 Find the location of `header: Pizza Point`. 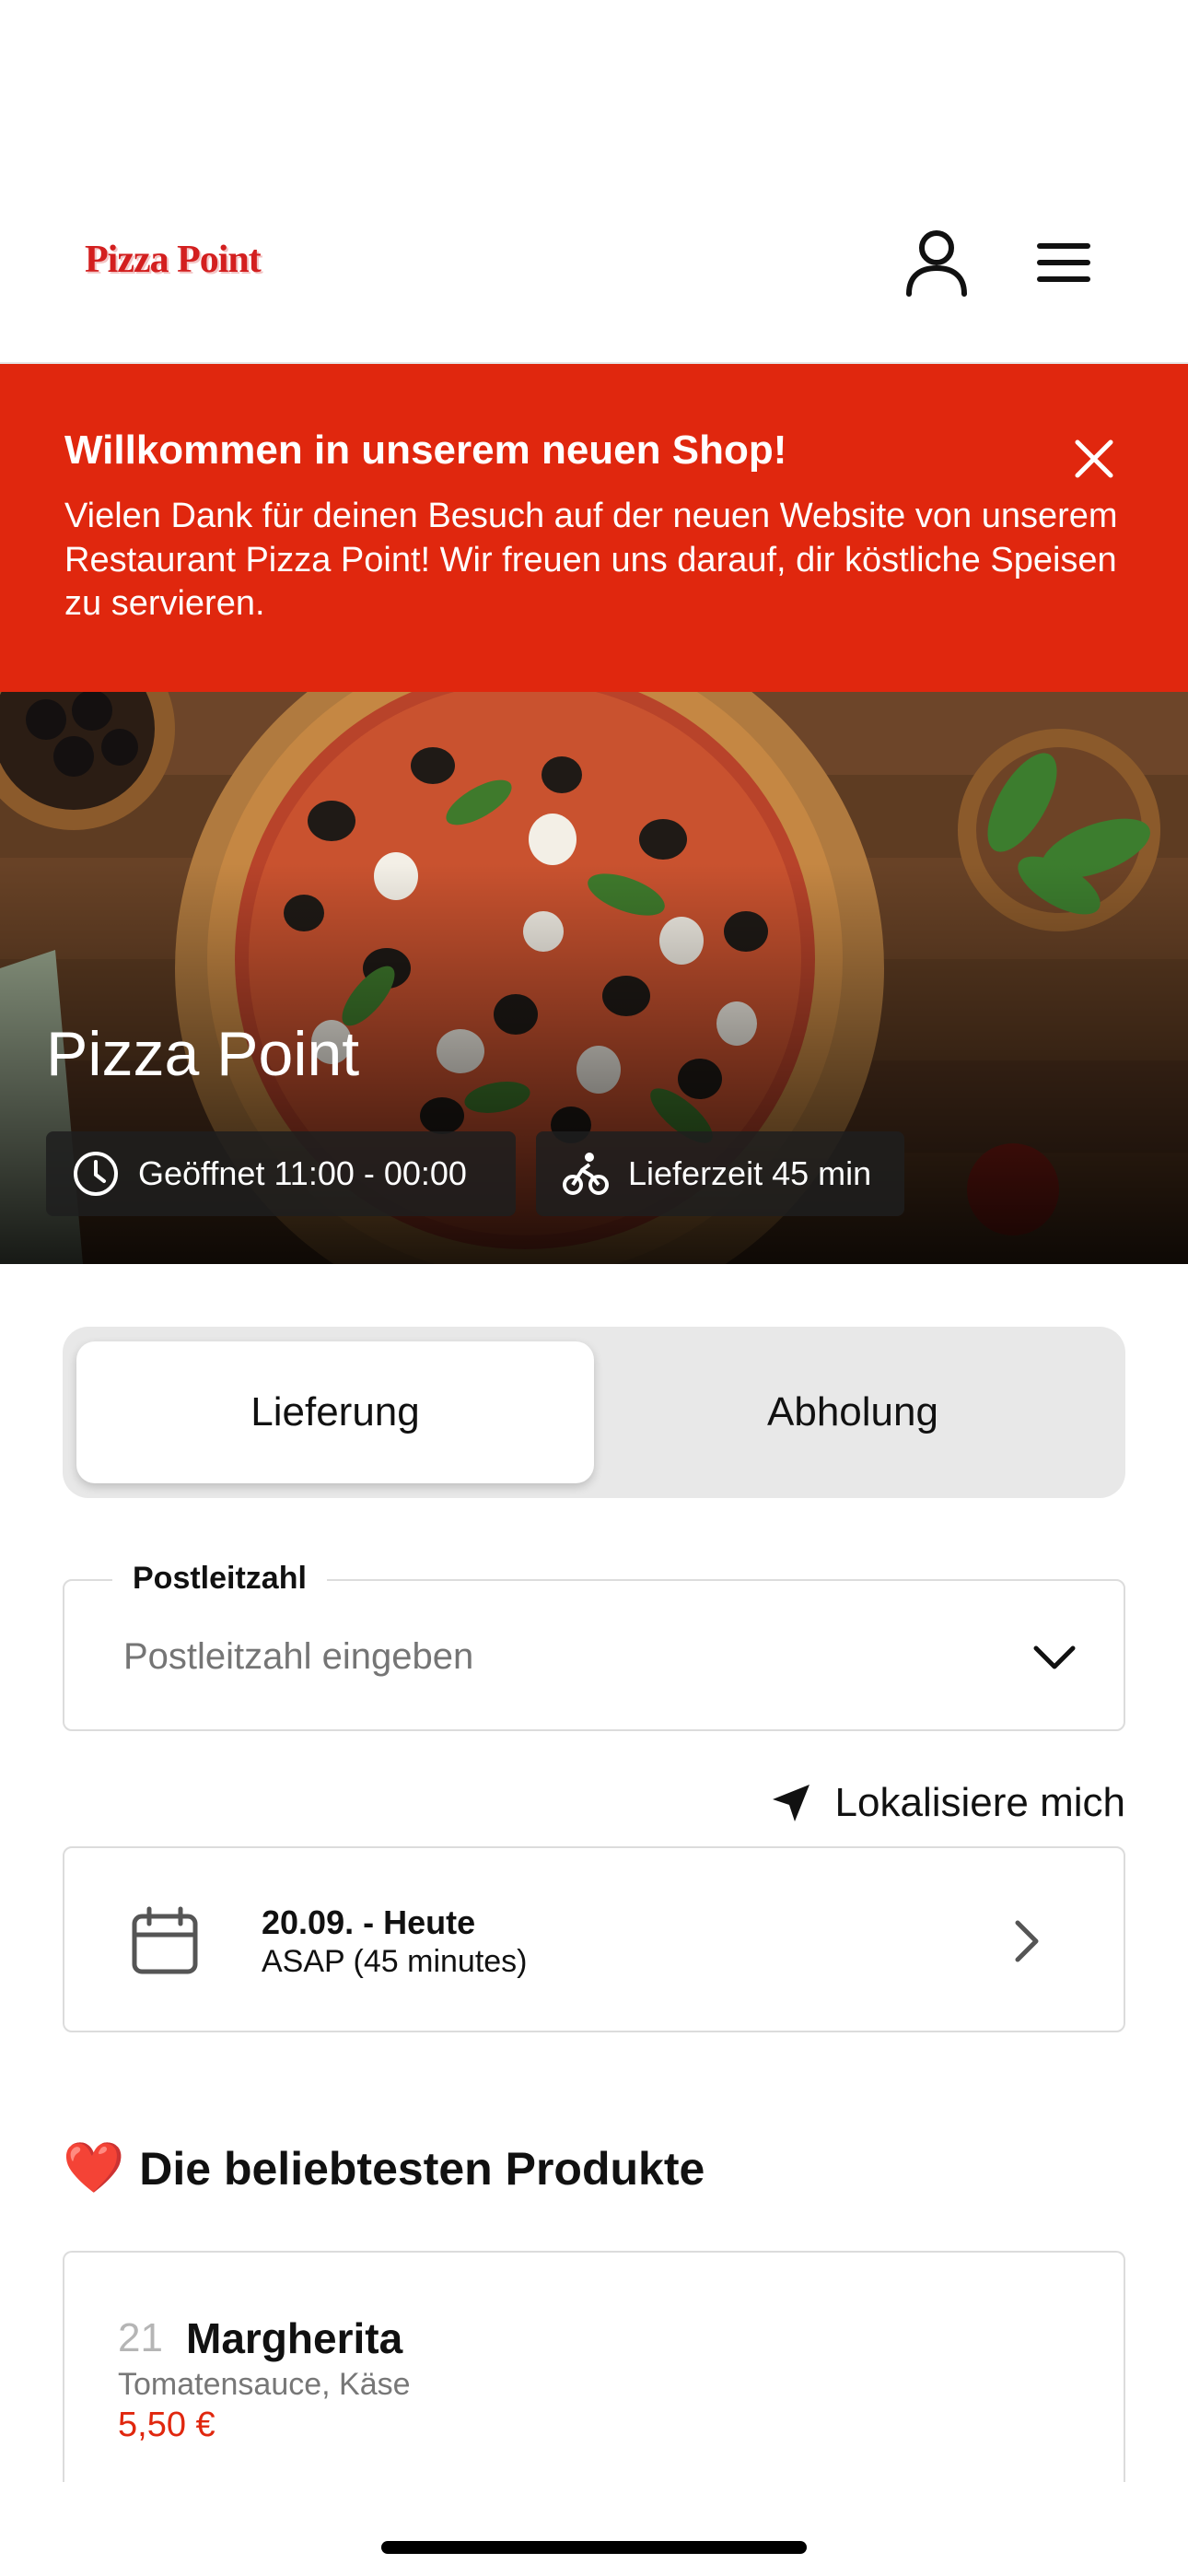

header: Pizza Point is located at coordinates (594, 182).